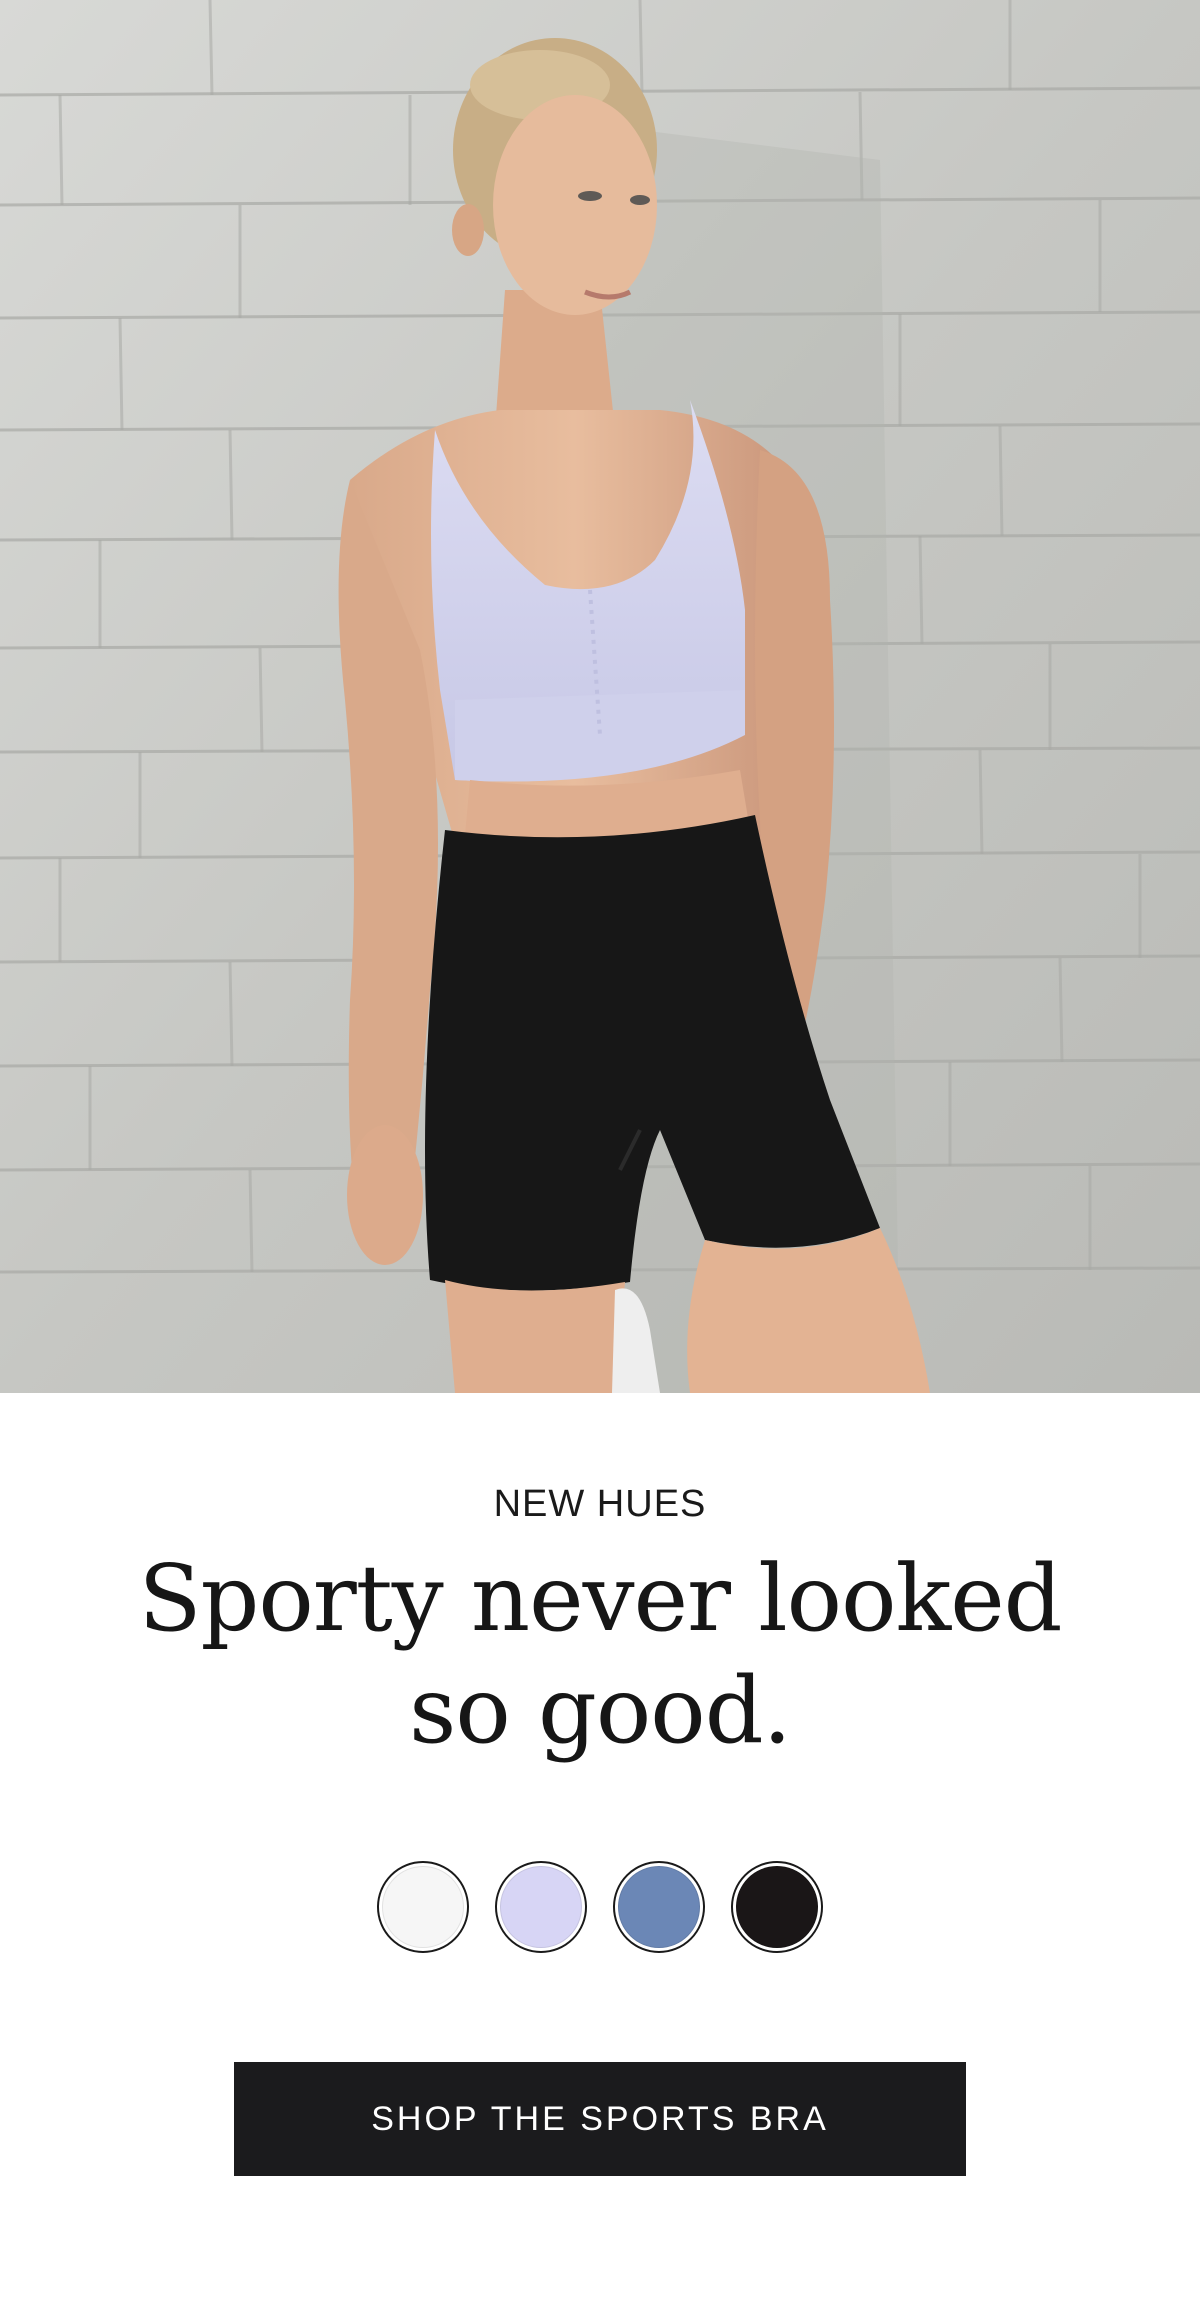 The image size is (1200, 2306). Describe the element at coordinates (600, 1504) in the screenshot. I see `eyebrow-label: NEW HUES` at that location.